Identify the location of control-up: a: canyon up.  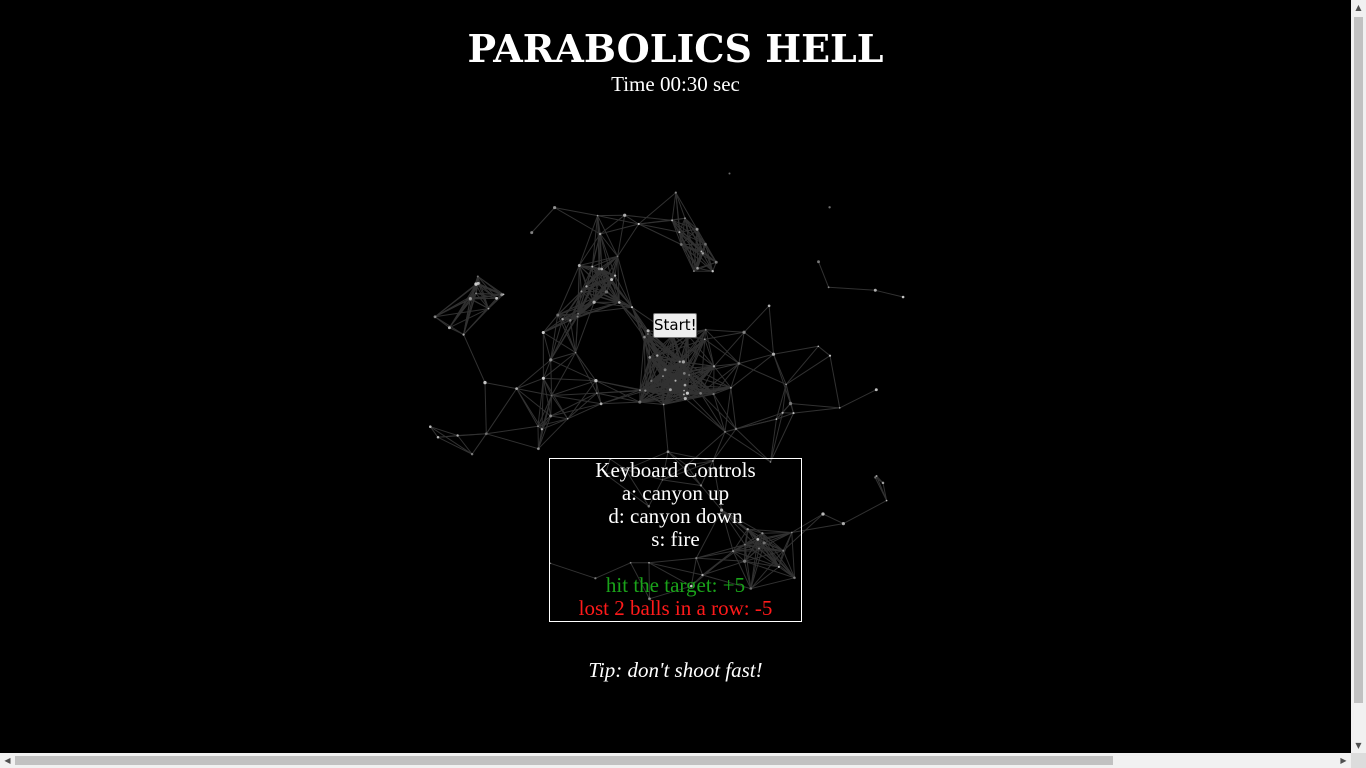
(675, 493).